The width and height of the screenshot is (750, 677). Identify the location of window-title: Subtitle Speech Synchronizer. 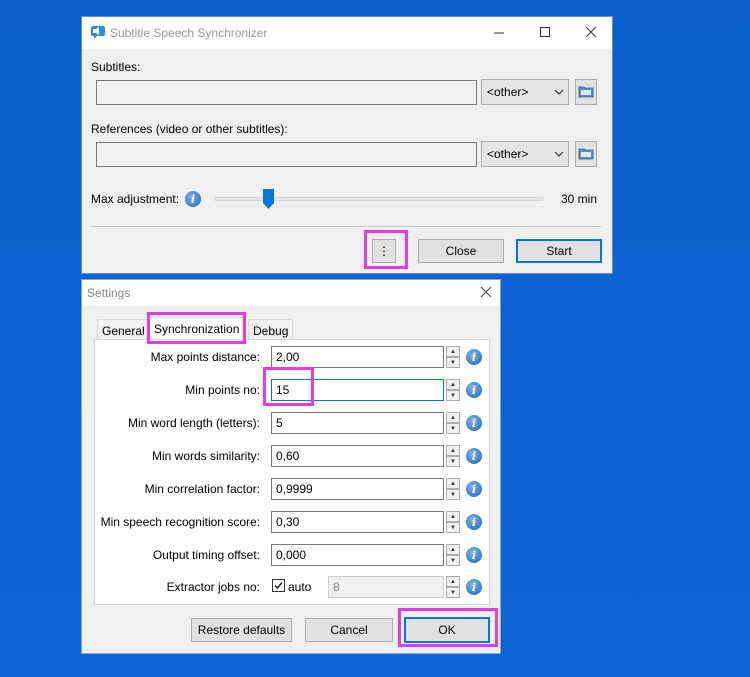
(189, 33).